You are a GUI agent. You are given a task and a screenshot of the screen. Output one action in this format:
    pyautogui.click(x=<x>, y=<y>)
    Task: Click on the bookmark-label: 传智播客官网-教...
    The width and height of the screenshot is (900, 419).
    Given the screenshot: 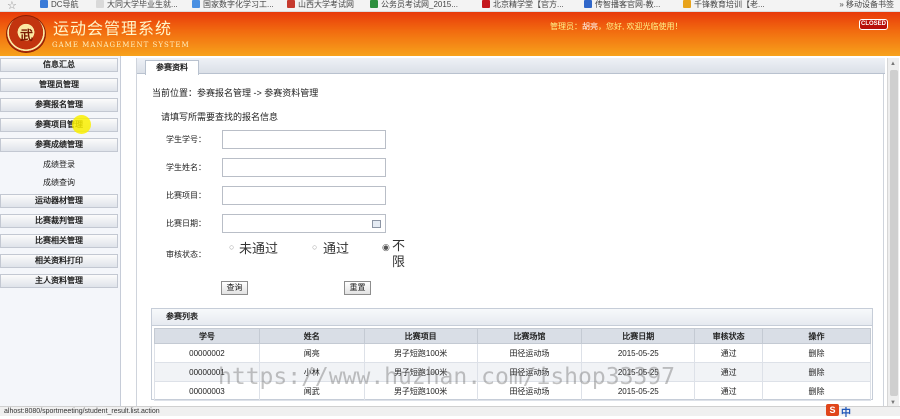 What is the action you would take?
    pyautogui.click(x=628, y=4)
    